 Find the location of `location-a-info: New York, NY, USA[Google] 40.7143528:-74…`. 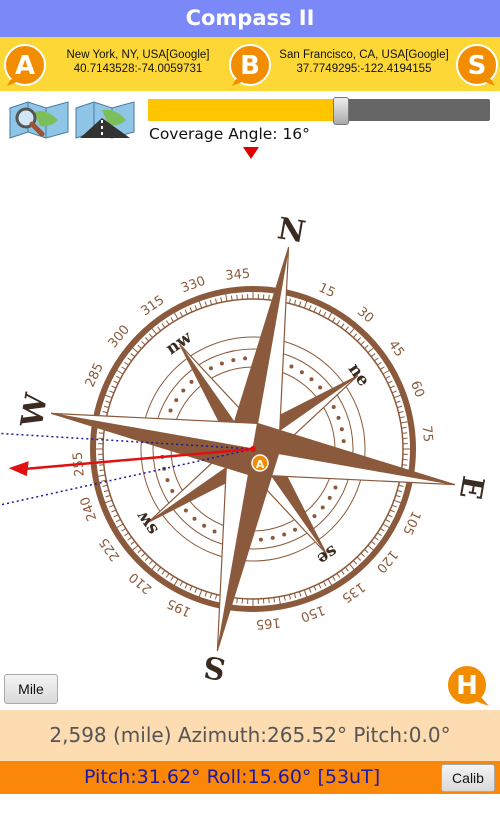

location-a-info: New York, NY, USA[Google] 40.7143528:-74… is located at coordinates (138, 62).